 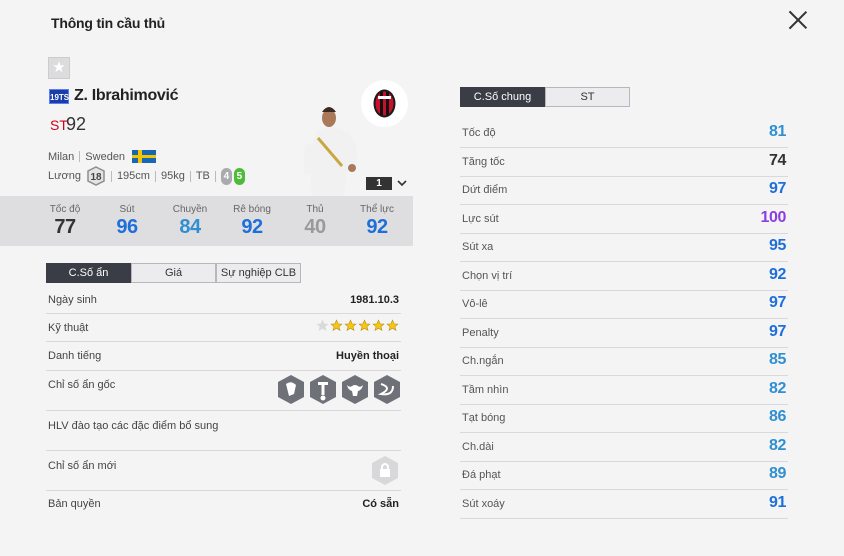 What do you see at coordinates (59, 96) in the screenshot?
I see `season-badge: 19TS` at bounding box center [59, 96].